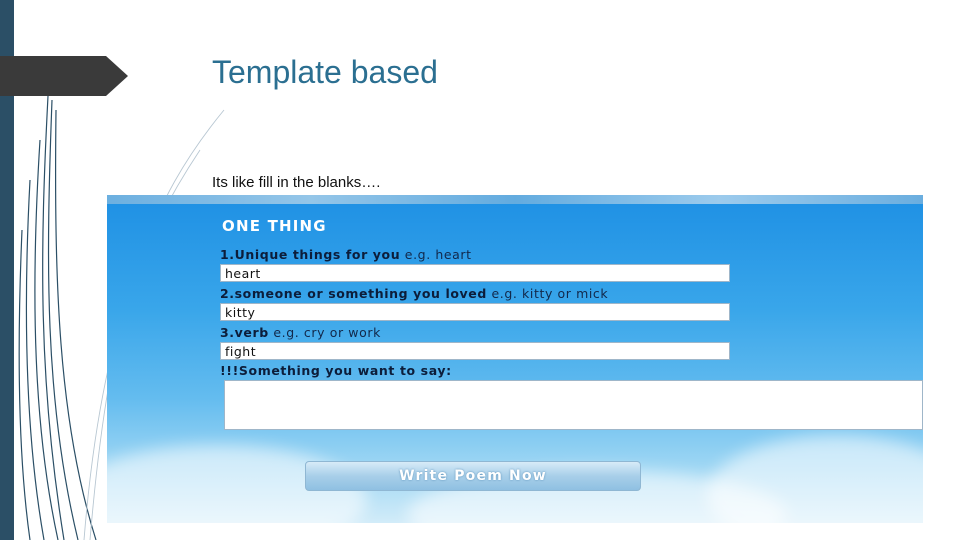  Describe the element at coordinates (296, 182) in the screenshot. I see `slide-body-text: Its like fill in the blanks….` at that location.